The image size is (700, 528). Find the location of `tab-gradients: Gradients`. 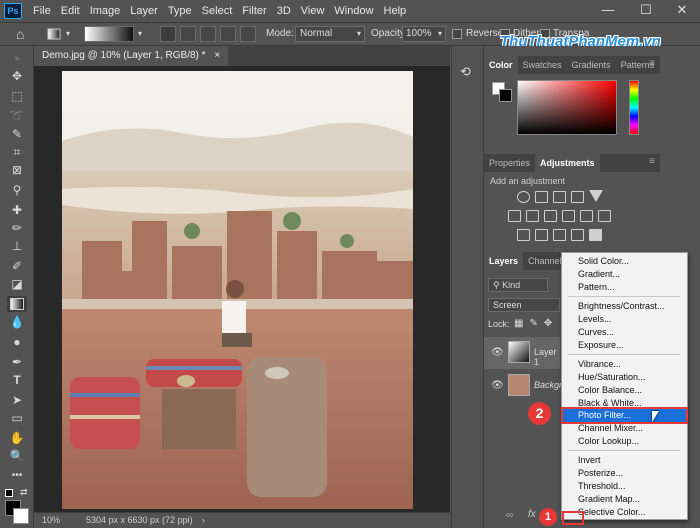

tab-gradients: Gradients is located at coordinates (591, 65).